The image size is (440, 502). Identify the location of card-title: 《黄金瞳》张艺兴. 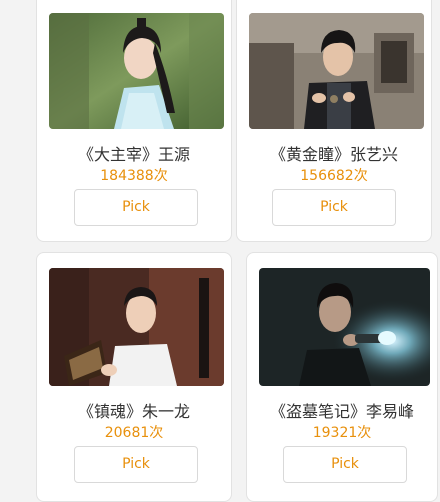
(333, 154).